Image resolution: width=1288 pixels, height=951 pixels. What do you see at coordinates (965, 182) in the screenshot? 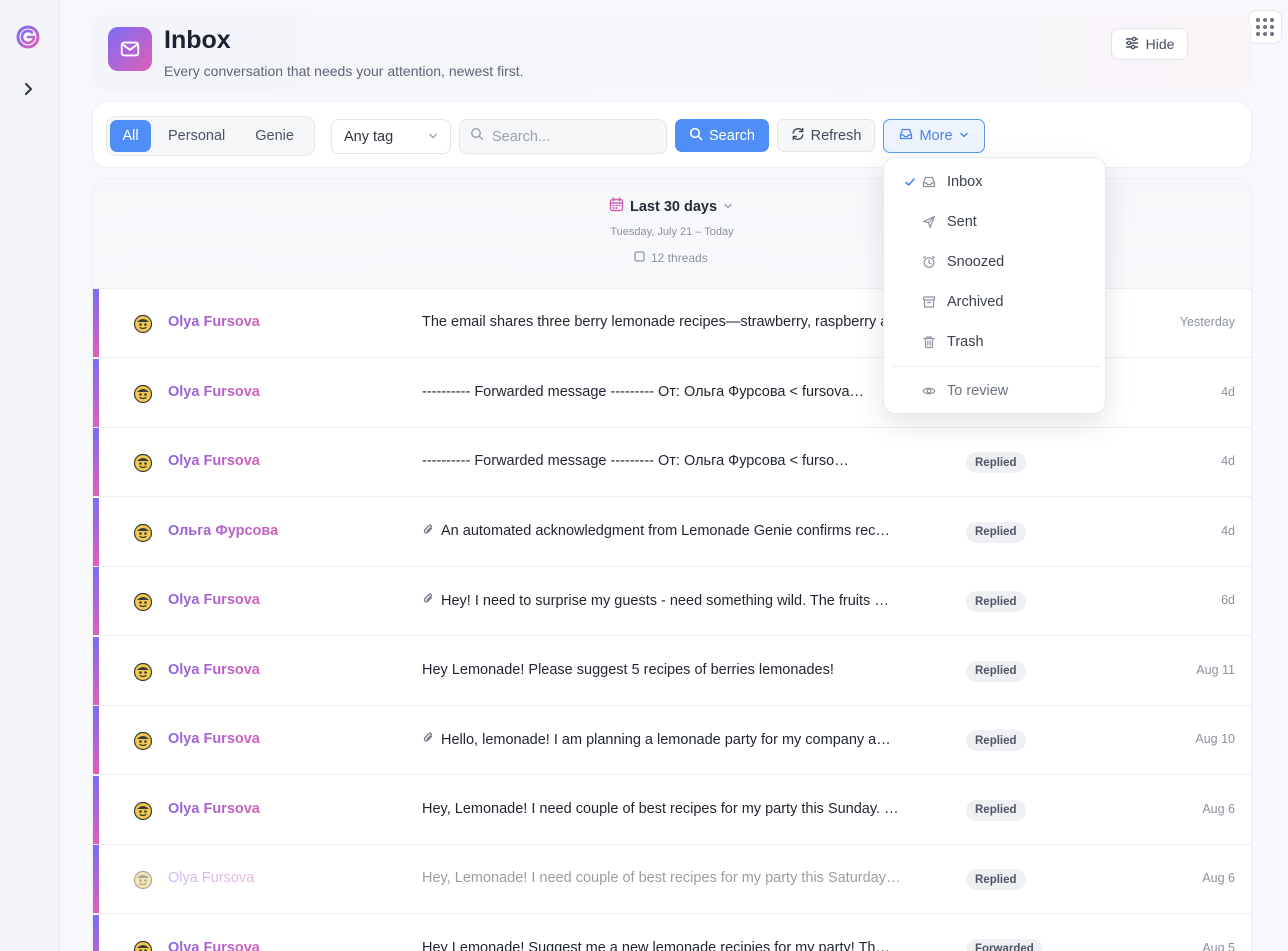
I see `menu-item-label: Inbox` at bounding box center [965, 182].